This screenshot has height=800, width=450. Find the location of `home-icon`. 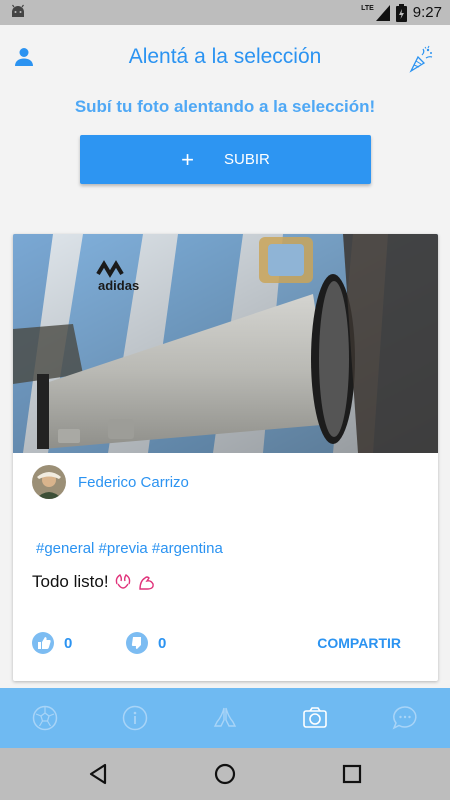

home-icon is located at coordinates (225, 774).